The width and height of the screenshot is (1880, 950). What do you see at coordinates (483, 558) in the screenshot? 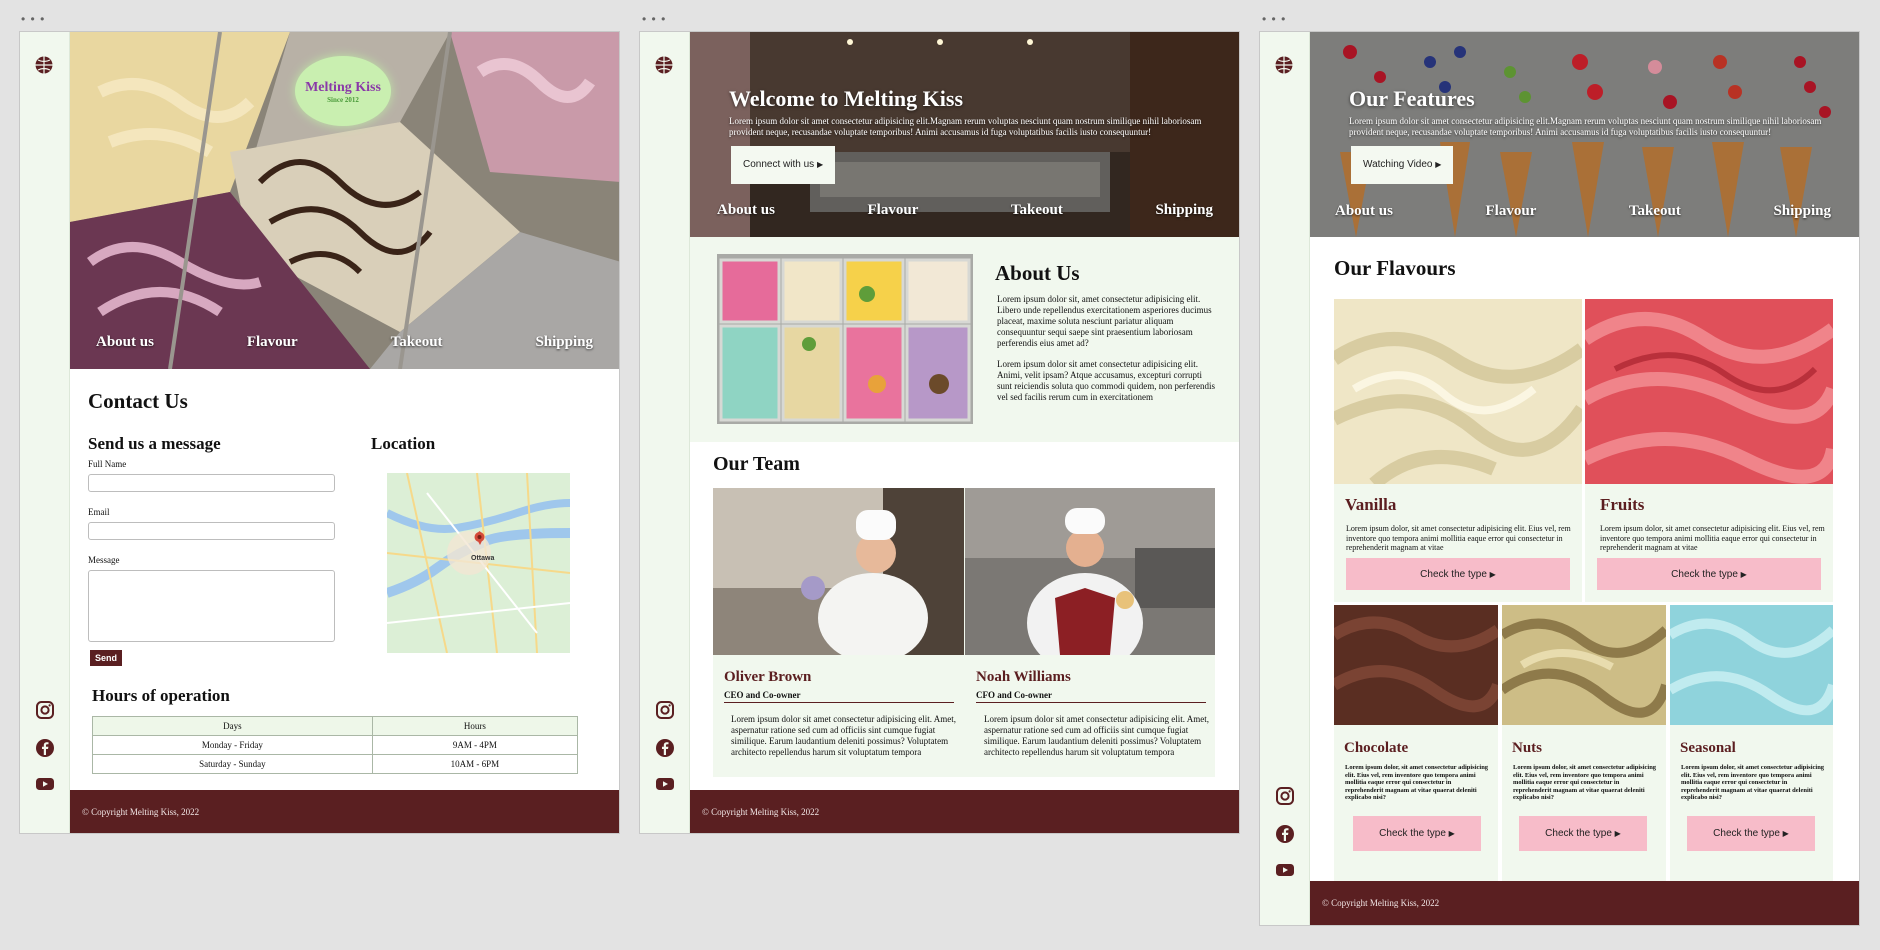
I see `map-city-label: Ottawa` at bounding box center [483, 558].